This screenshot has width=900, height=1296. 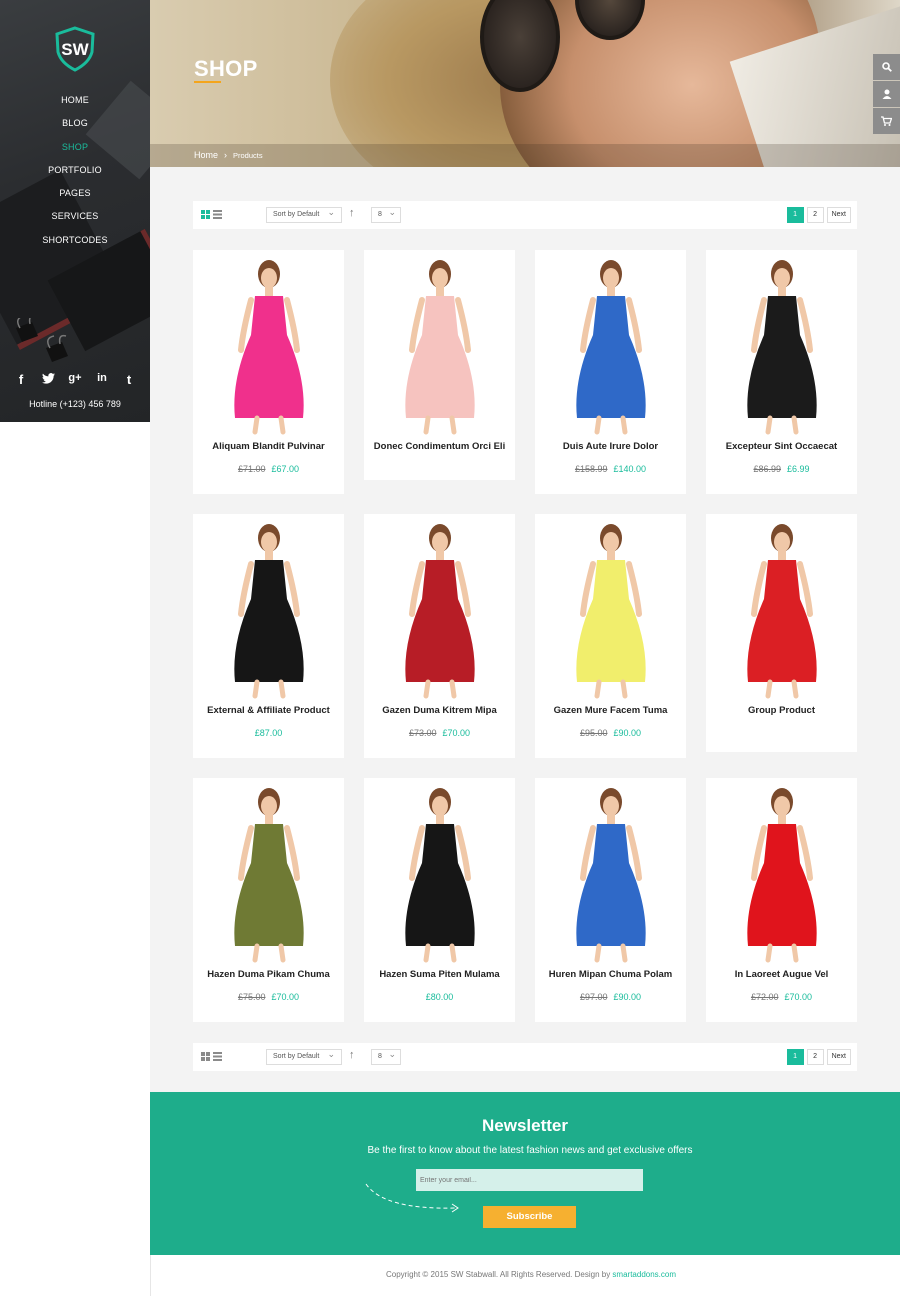 What do you see at coordinates (525, 1125) in the screenshot?
I see `newsletter-title: Newsletter` at bounding box center [525, 1125].